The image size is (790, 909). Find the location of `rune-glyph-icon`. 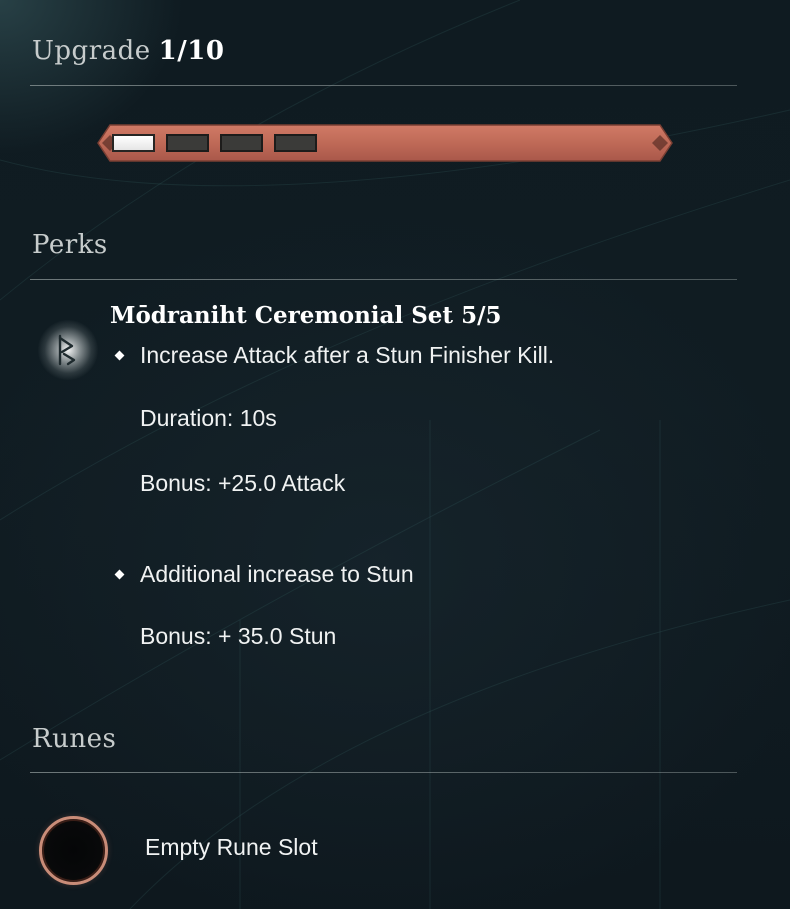

rune-glyph-icon is located at coordinates (68, 350).